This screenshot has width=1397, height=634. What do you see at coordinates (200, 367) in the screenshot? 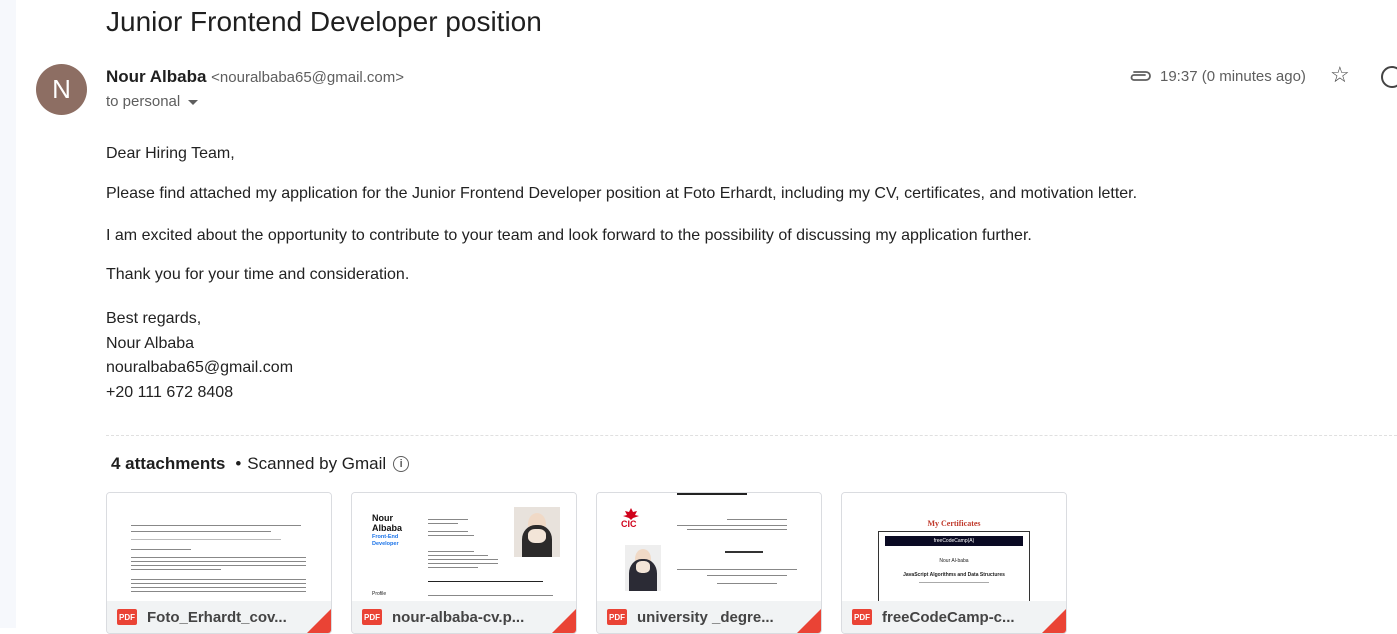
I see `sig-email: nouralbaba65@gmail.com` at bounding box center [200, 367].